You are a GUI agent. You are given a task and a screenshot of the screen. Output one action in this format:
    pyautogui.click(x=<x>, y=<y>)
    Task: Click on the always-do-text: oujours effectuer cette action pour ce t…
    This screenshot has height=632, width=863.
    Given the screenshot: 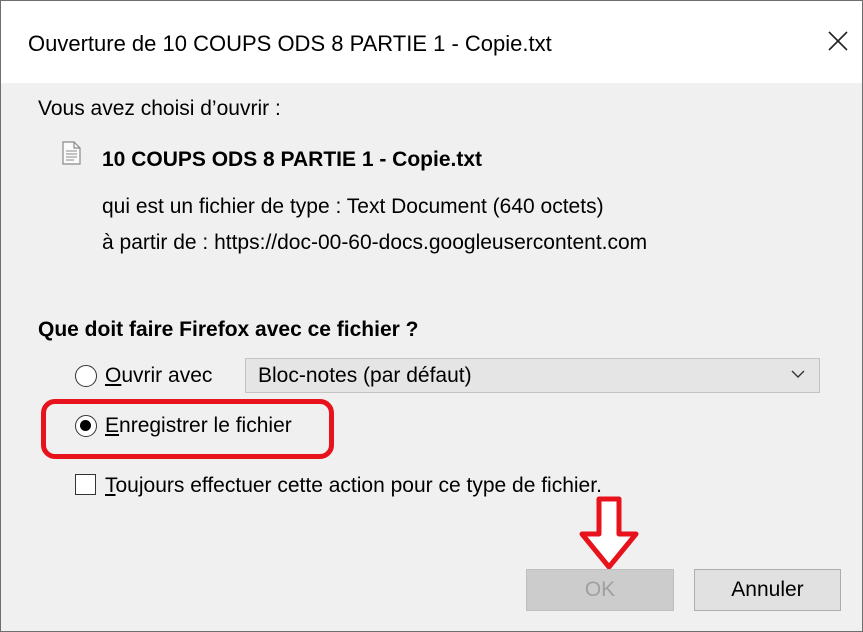 What is the action you would take?
    pyautogui.click(x=358, y=485)
    